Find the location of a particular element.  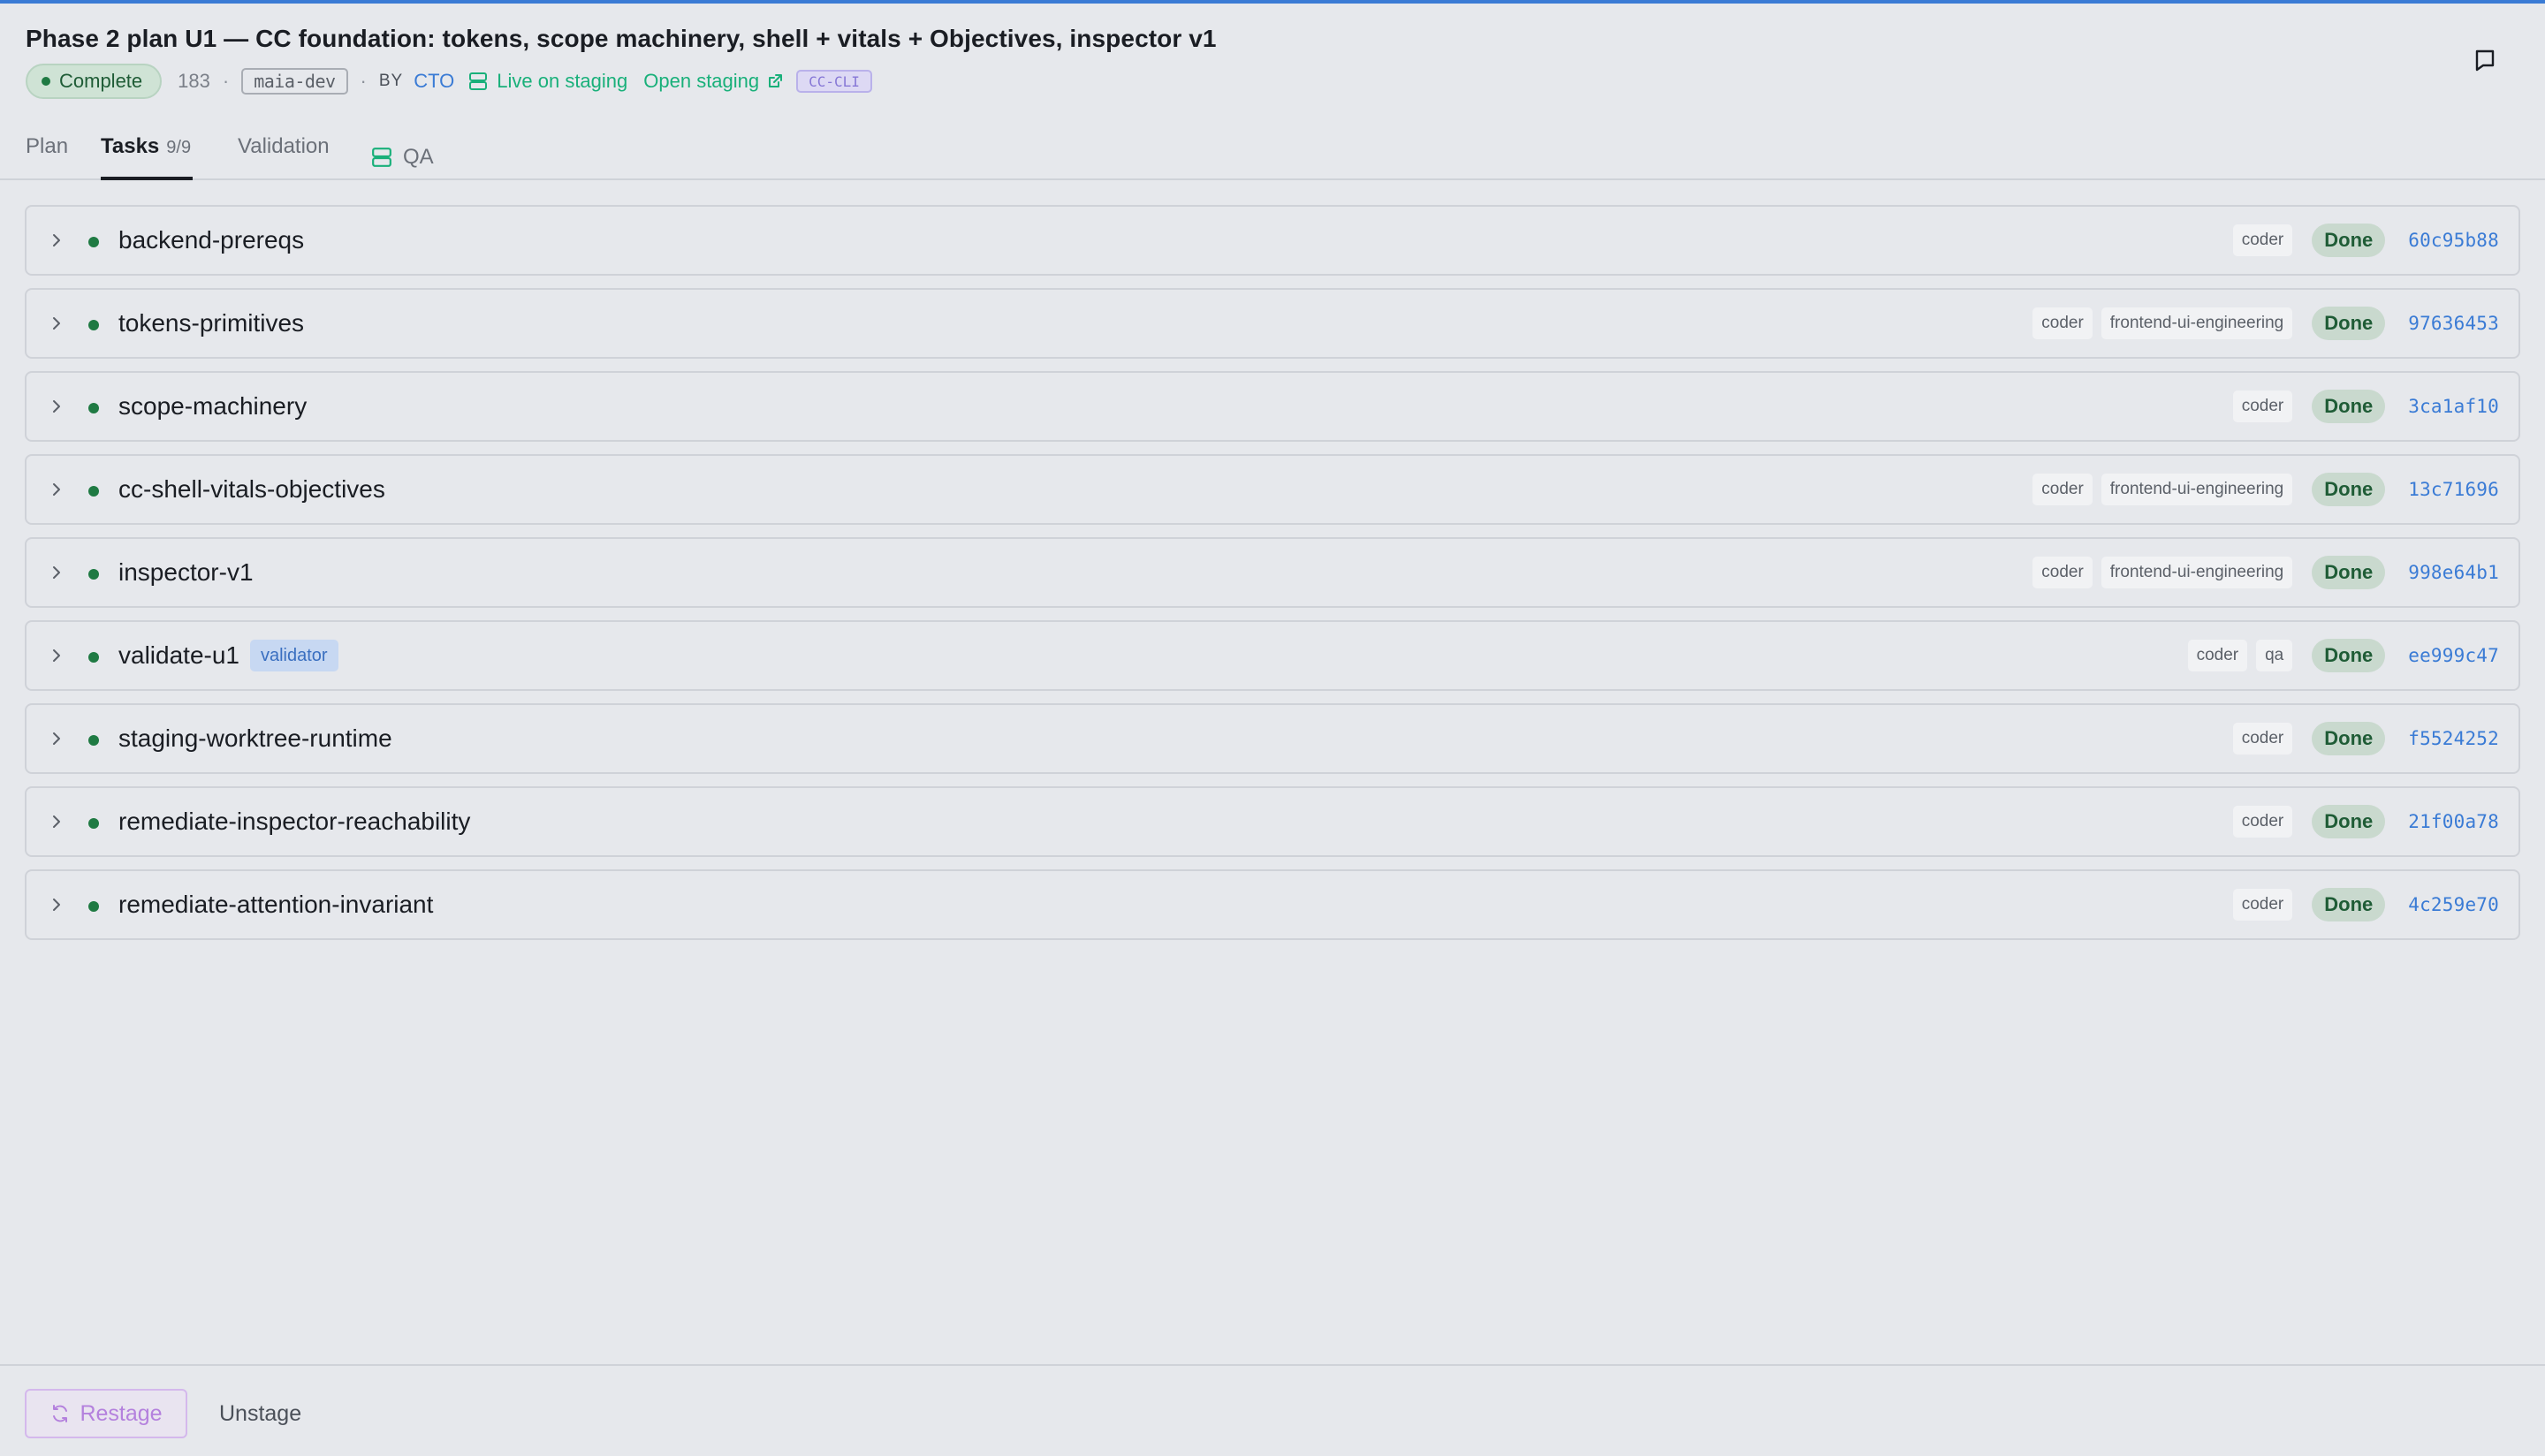

commit-hash-link: 97636453 is located at coordinates (2453, 324).